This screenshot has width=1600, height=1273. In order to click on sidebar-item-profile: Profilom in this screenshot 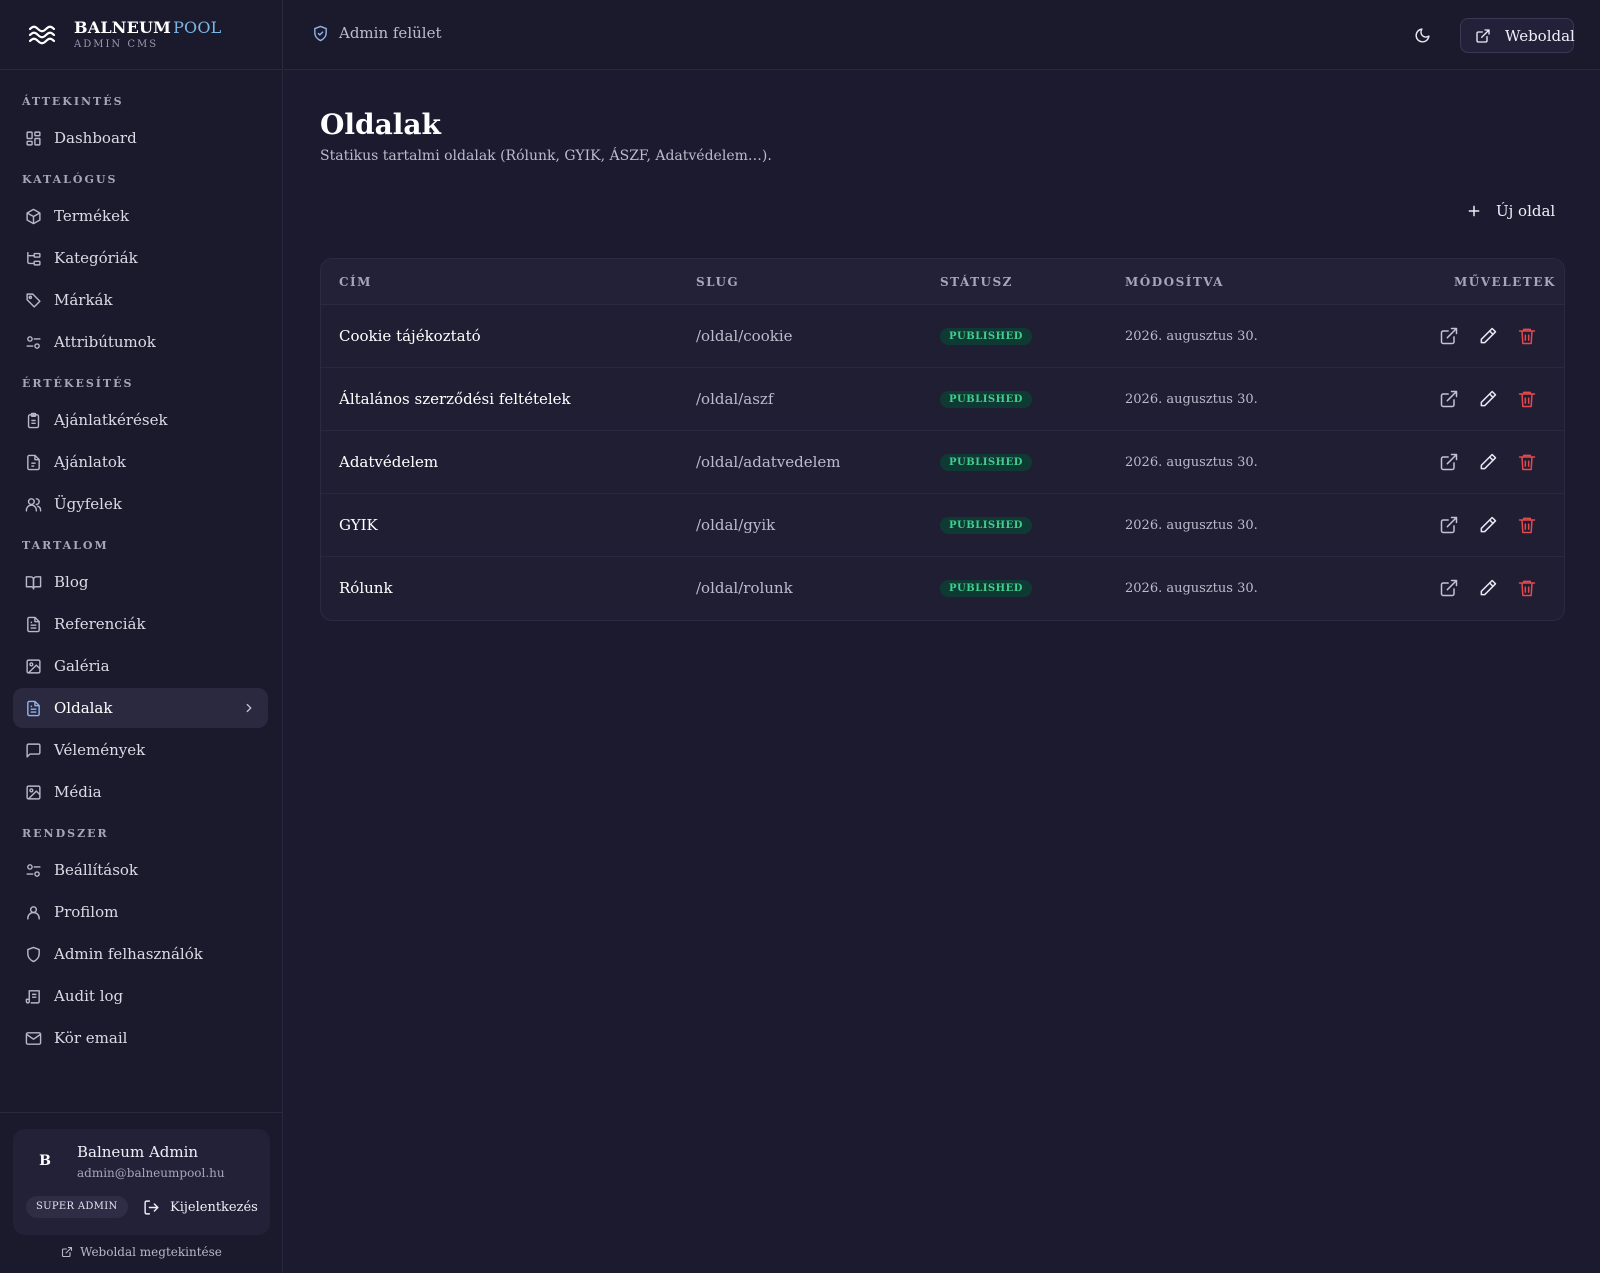, I will do `click(140, 912)`.